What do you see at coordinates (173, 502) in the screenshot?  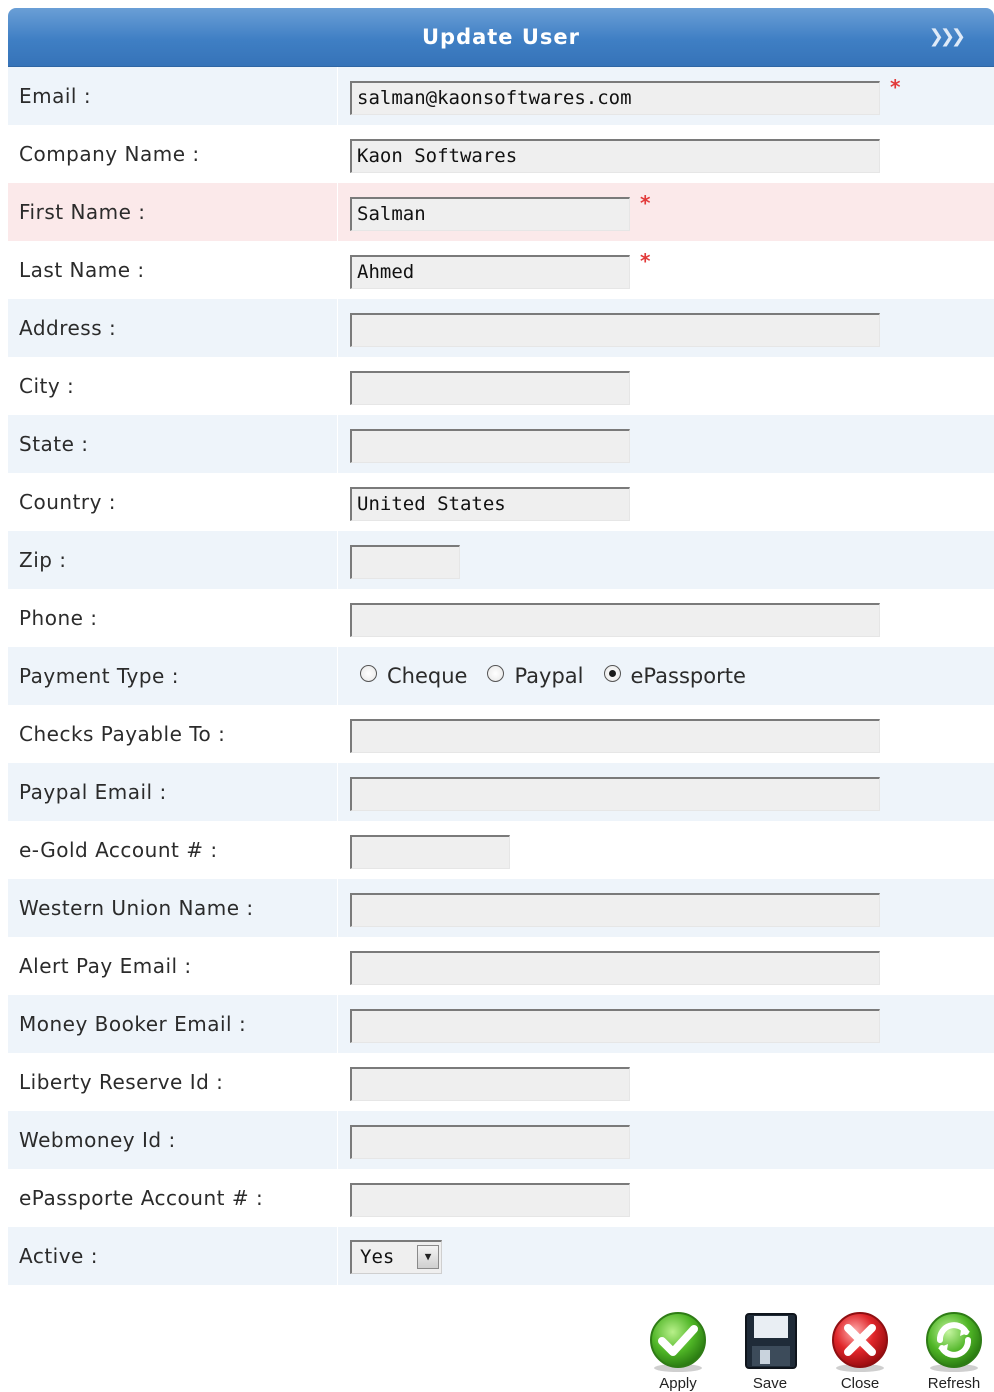 I see `field-label: Country :` at bounding box center [173, 502].